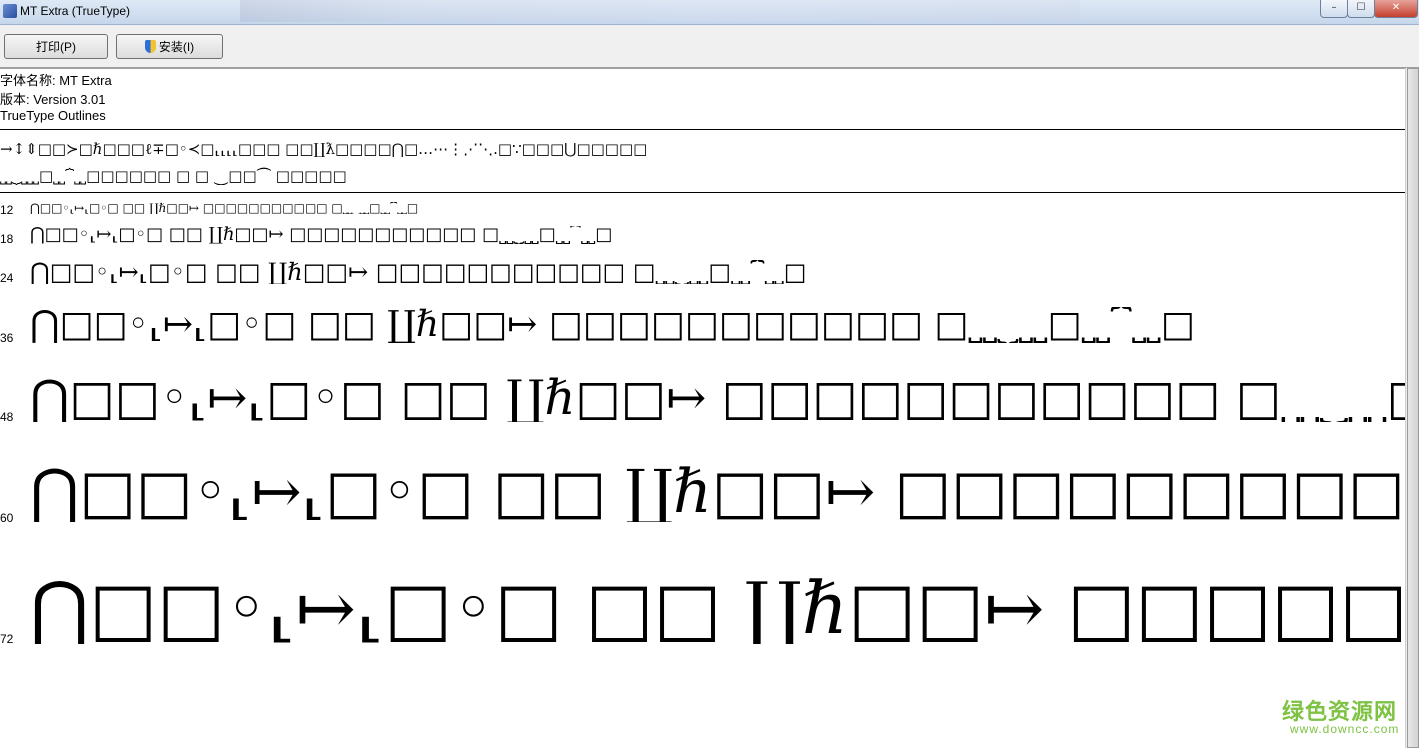  I want to click on install-button: 安装(I), so click(169, 46).